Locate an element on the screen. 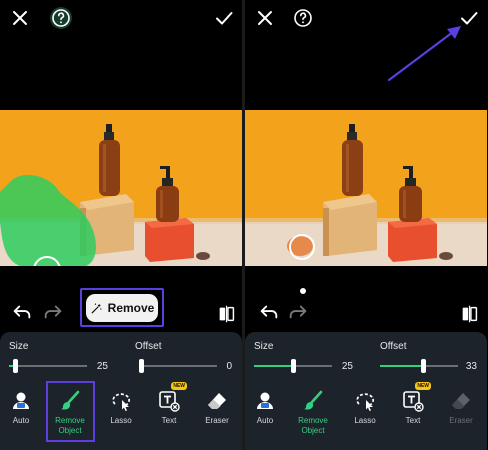 This screenshot has width=488, height=450. offset-value: 33 is located at coordinates (471, 366).